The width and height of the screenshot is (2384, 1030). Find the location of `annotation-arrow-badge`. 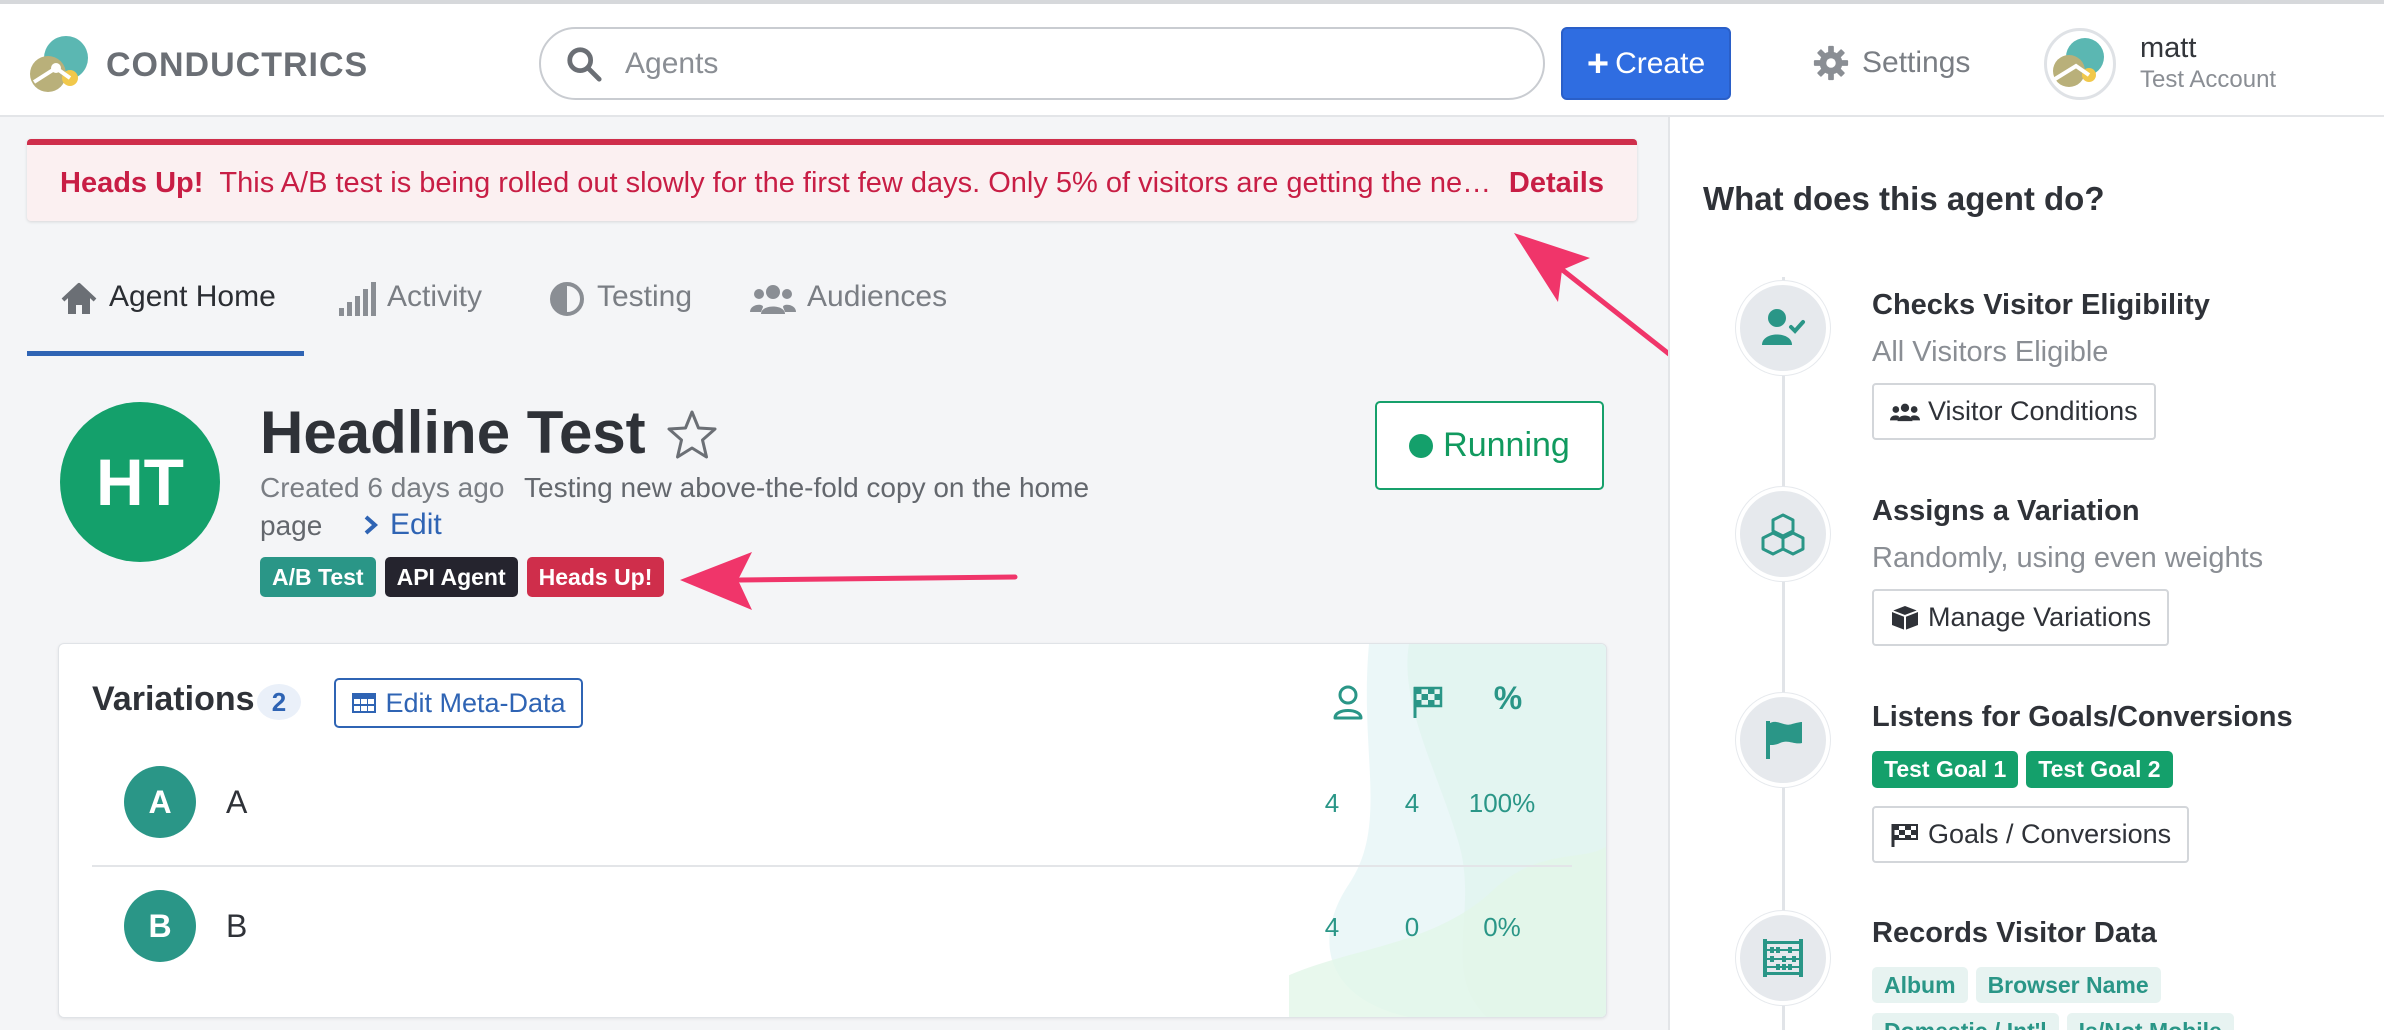

annotation-arrow-badge is located at coordinates (849, 581).